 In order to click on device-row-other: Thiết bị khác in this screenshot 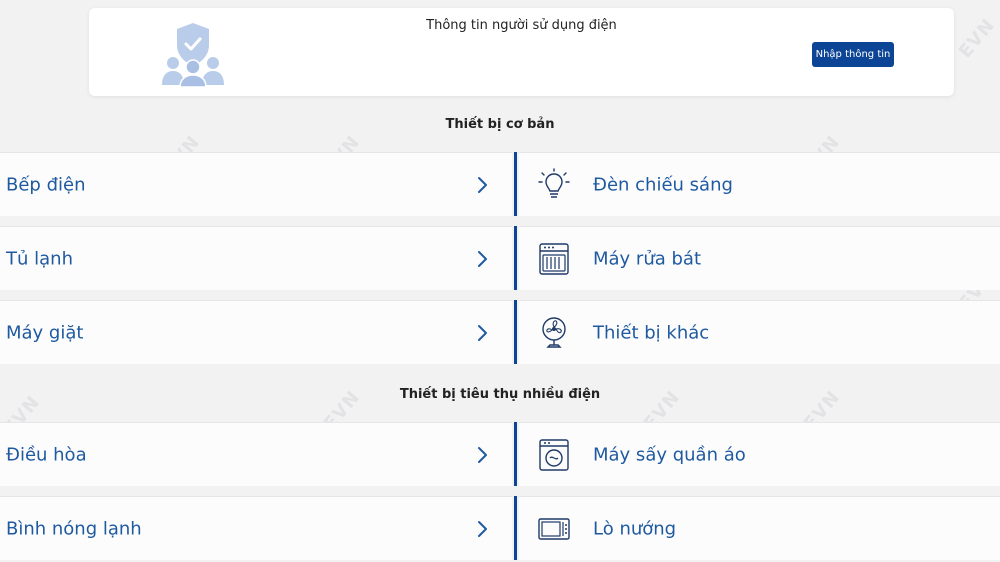, I will do `click(759, 332)`.